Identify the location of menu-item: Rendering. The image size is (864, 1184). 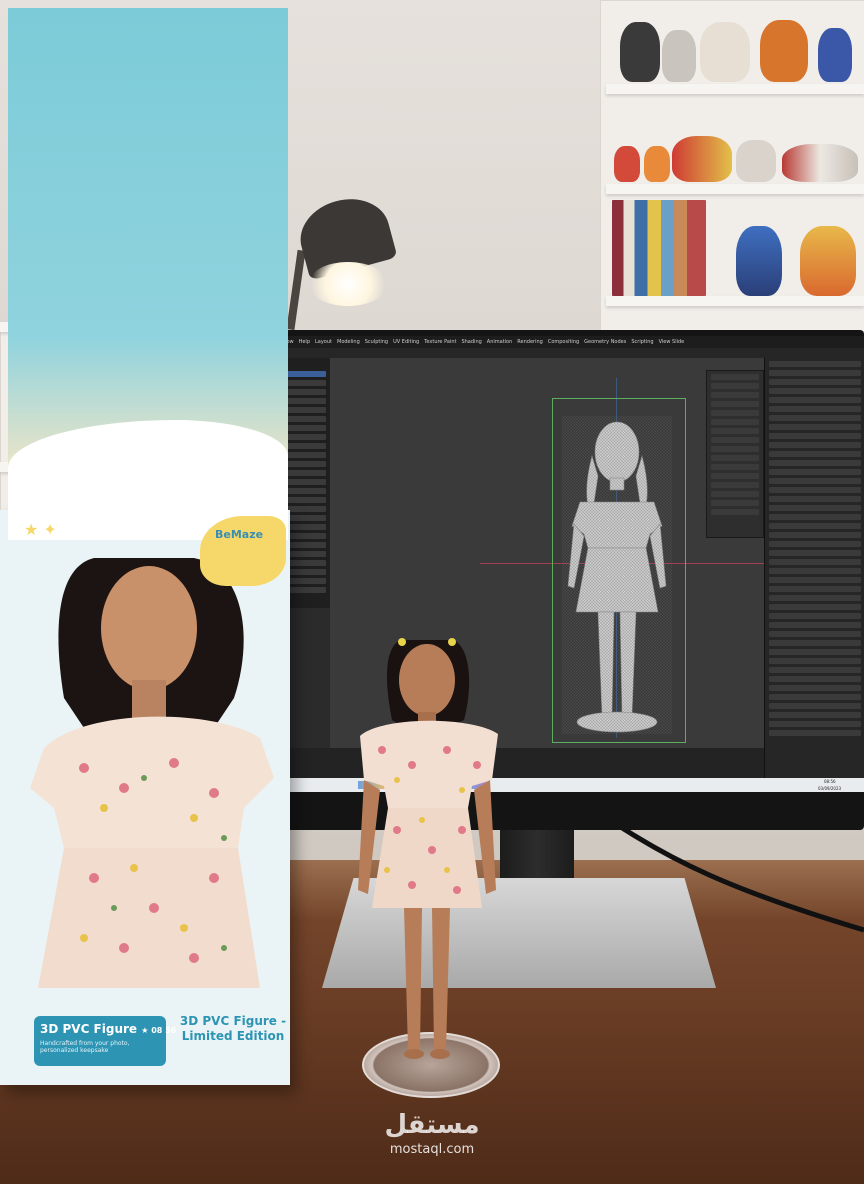
(530, 342).